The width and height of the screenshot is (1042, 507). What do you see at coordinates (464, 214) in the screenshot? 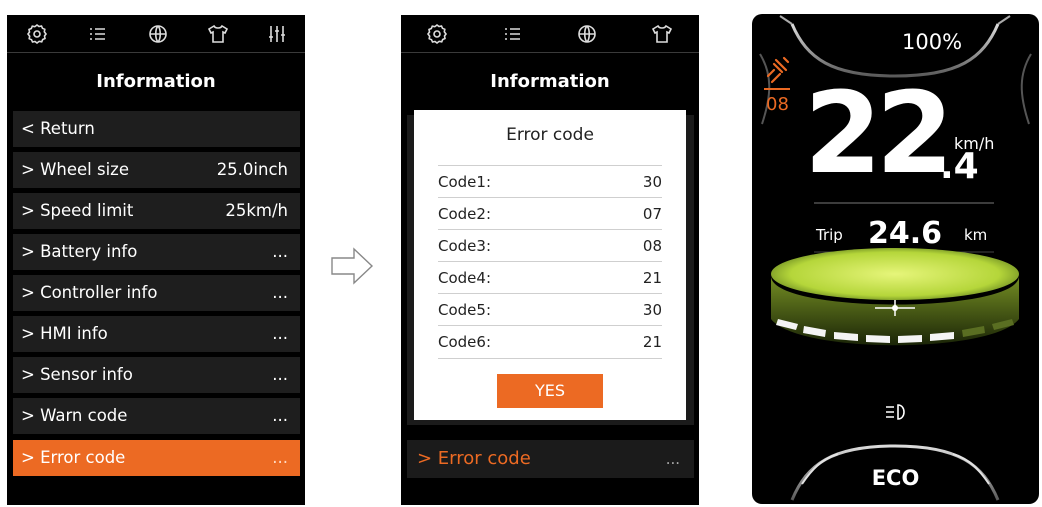
I see `code-label: Code2:` at bounding box center [464, 214].